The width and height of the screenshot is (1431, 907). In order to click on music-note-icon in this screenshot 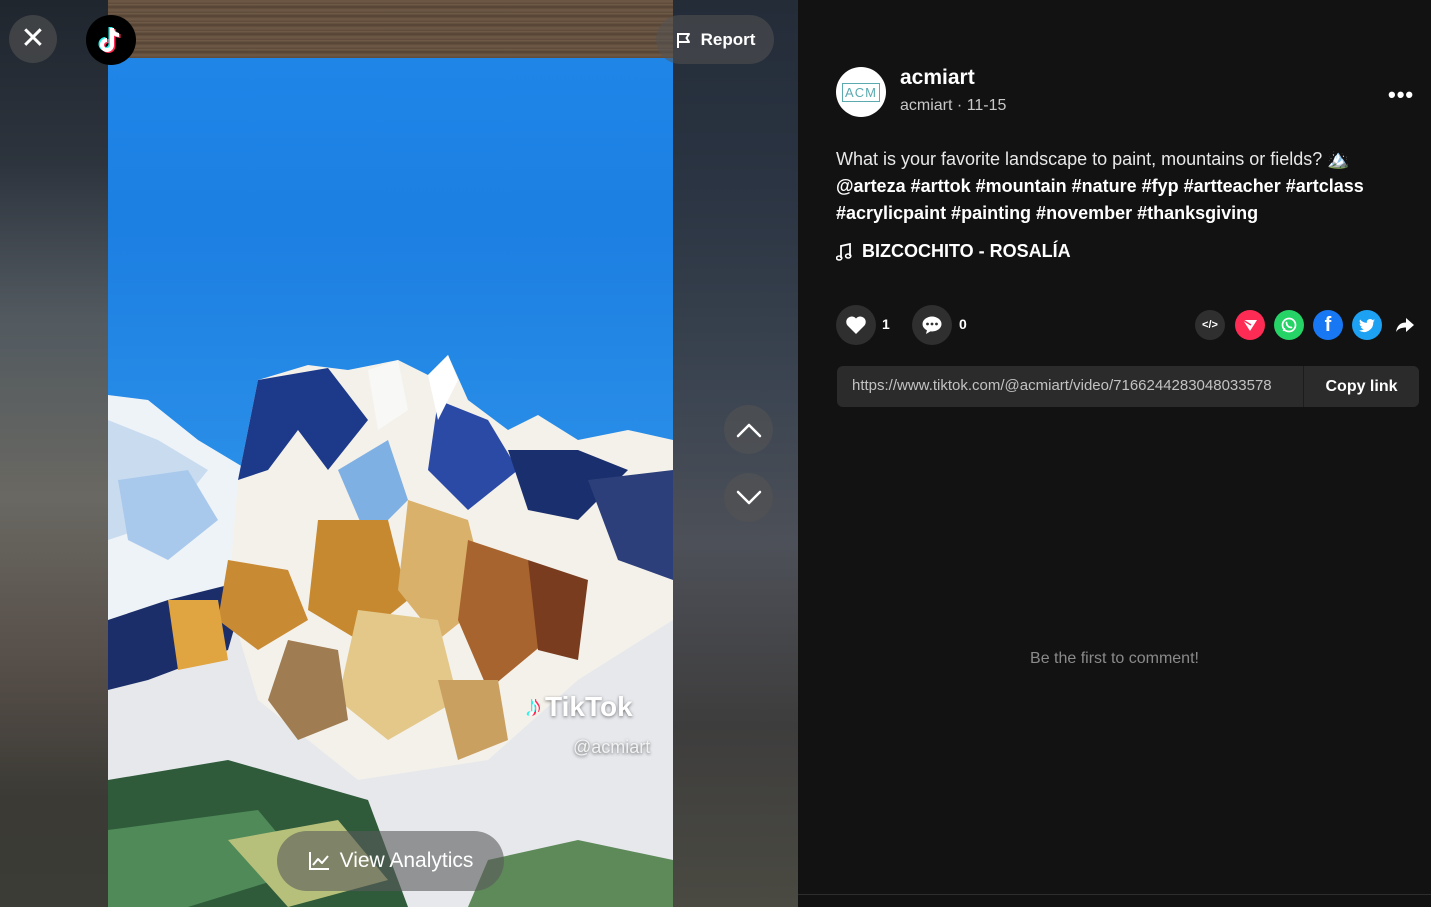, I will do `click(844, 251)`.